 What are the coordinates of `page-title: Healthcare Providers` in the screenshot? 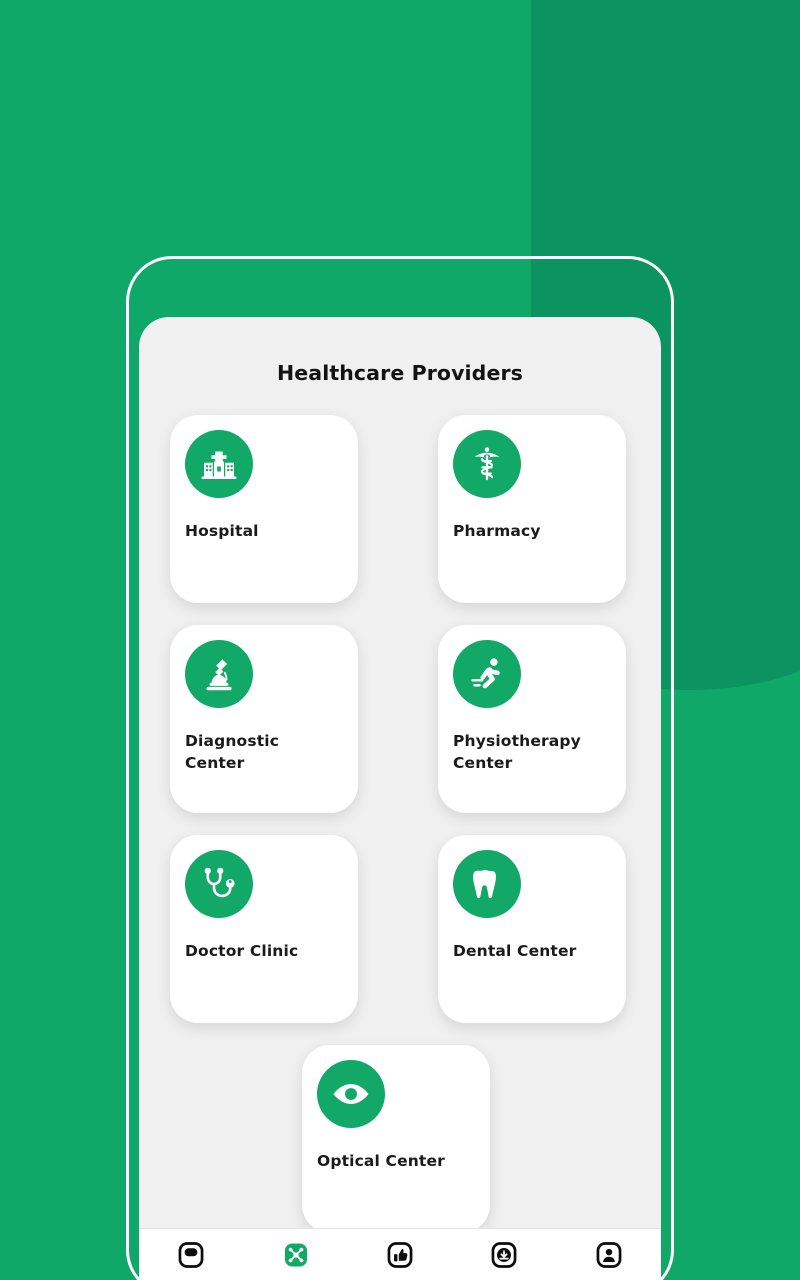 It's located at (400, 373).